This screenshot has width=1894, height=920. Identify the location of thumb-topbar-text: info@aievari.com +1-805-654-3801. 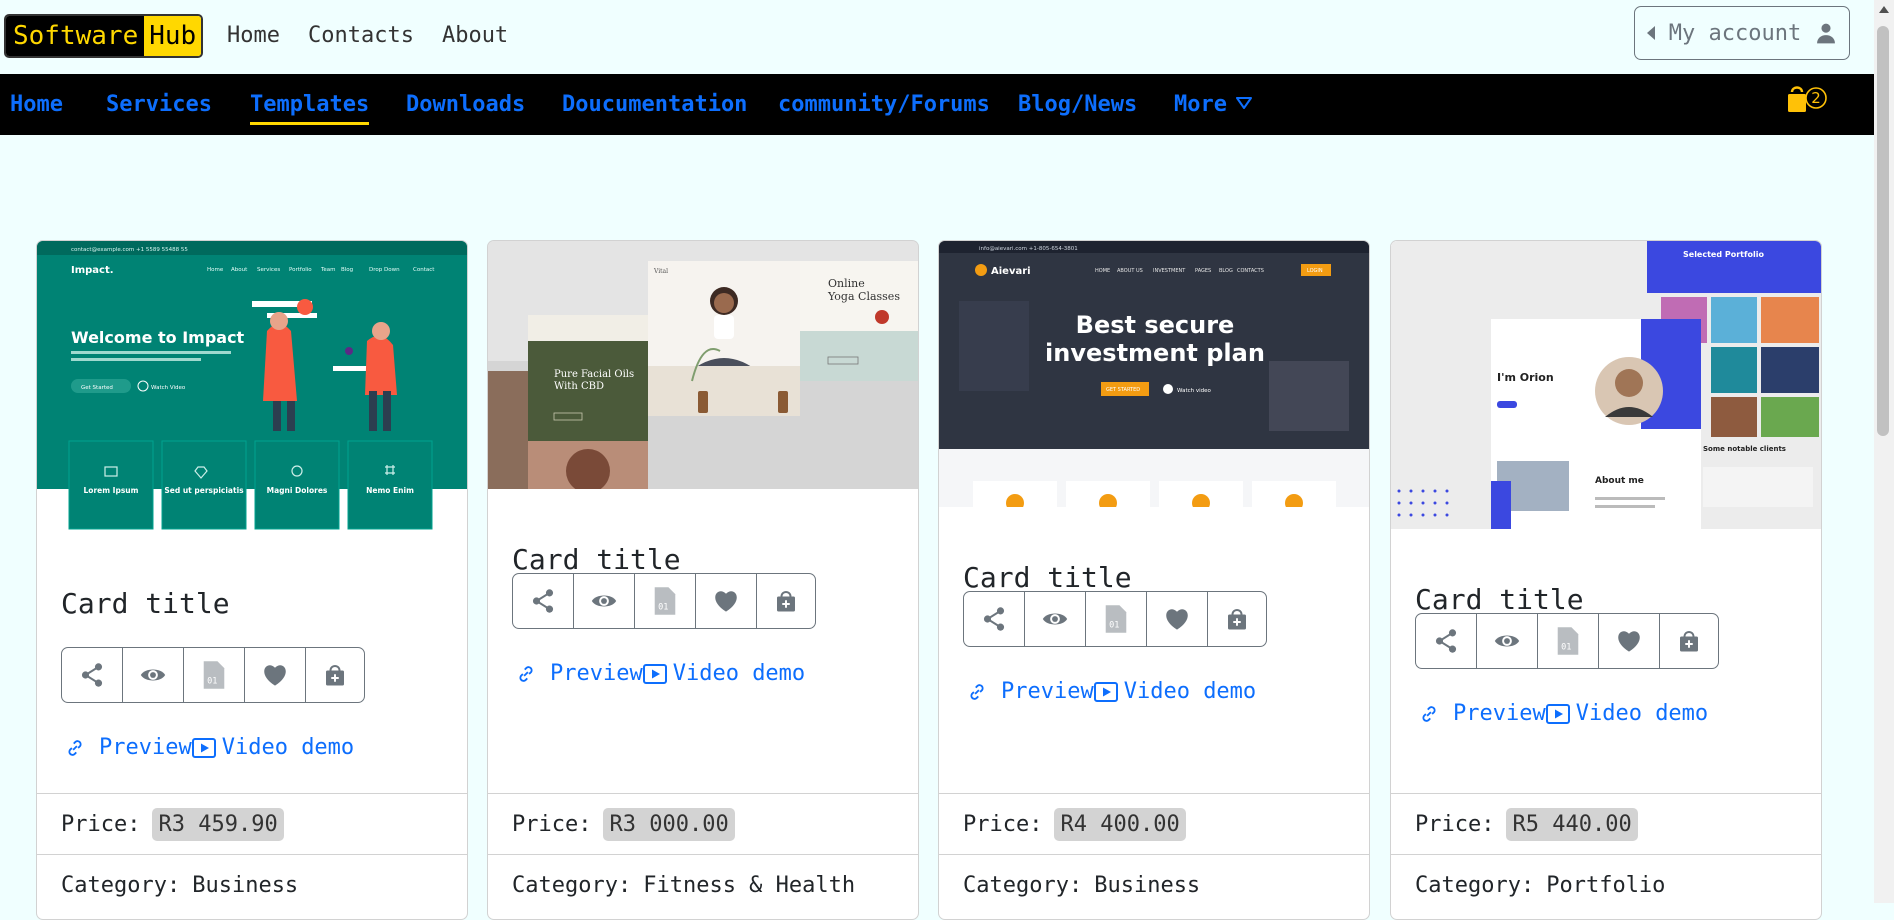
(1028, 249).